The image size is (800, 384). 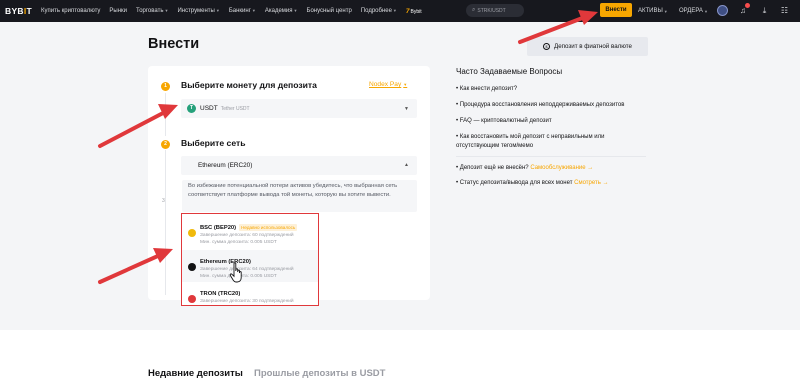 What do you see at coordinates (747, 5) in the screenshot?
I see `notification-badge` at bounding box center [747, 5].